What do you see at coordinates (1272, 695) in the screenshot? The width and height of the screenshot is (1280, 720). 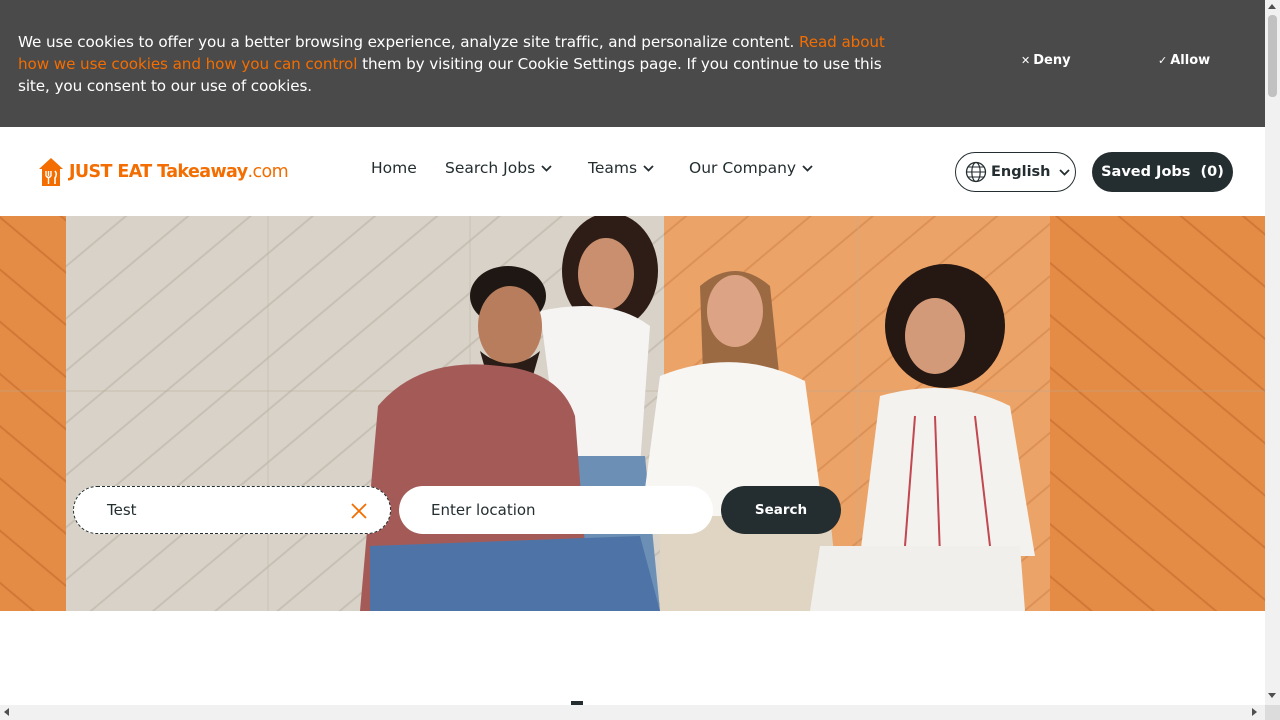 I see `scroll-down-arrow-icon` at bounding box center [1272, 695].